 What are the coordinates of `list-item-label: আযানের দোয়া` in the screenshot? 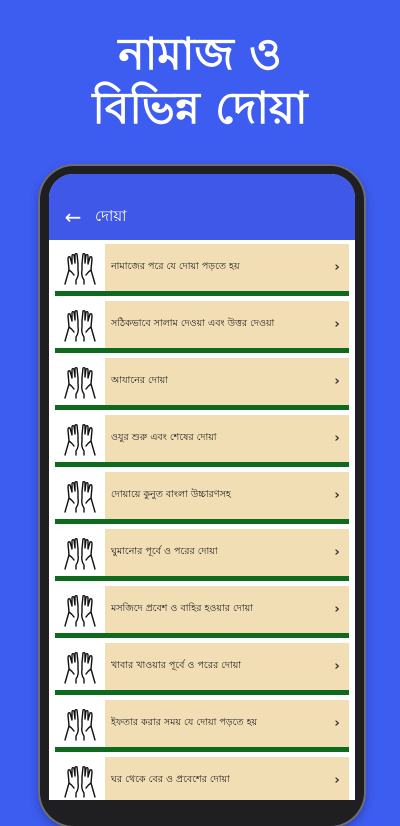 It's located at (139, 380).